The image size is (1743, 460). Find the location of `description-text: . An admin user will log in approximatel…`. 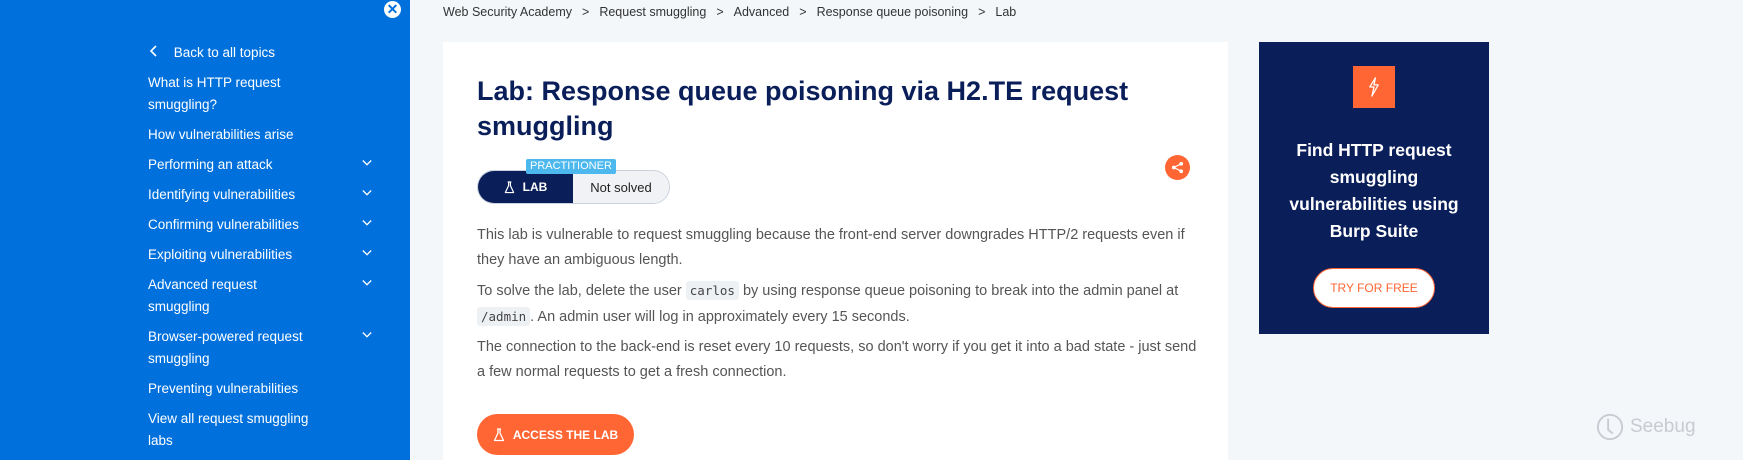

description-text: . An admin user will log in approximatel… is located at coordinates (720, 317).